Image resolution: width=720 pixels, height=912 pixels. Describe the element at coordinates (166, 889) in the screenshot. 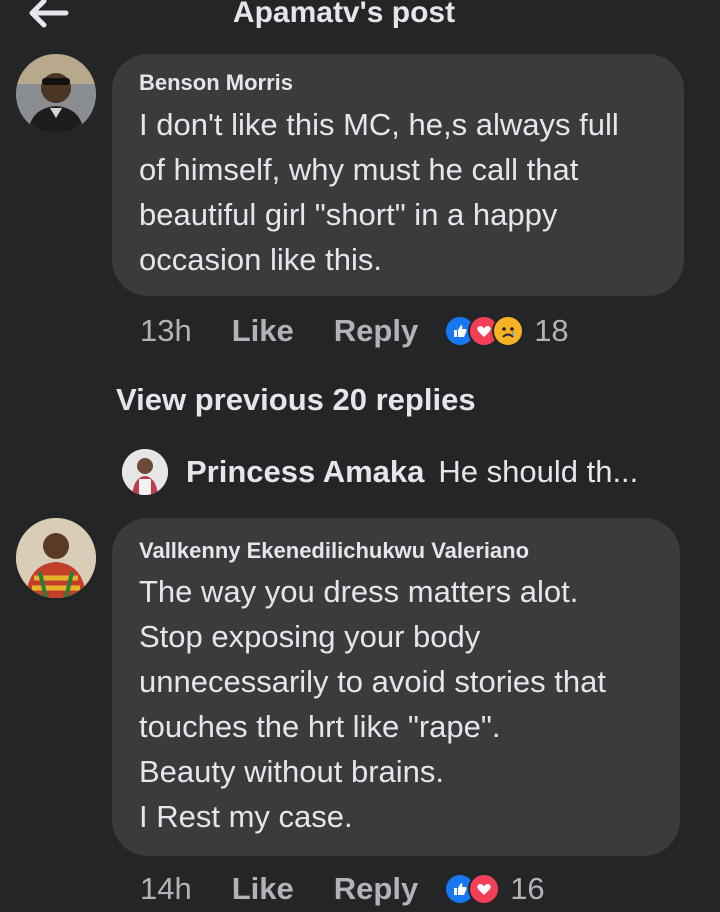

I see `comment-timestamp: 14h` at that location.